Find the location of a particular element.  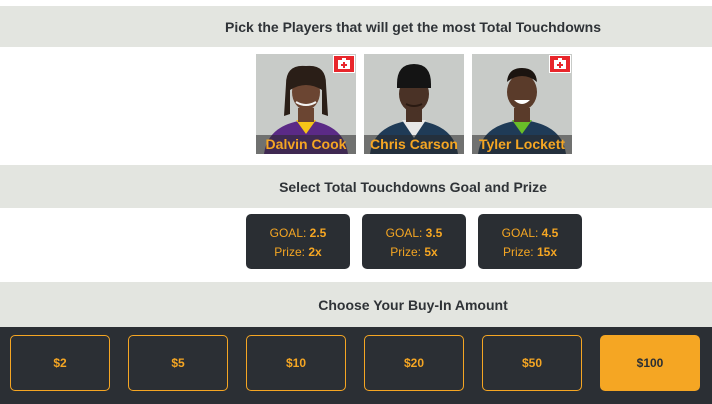

goal-line: GOAL: 3.5 is located at coordinates (414, 233).